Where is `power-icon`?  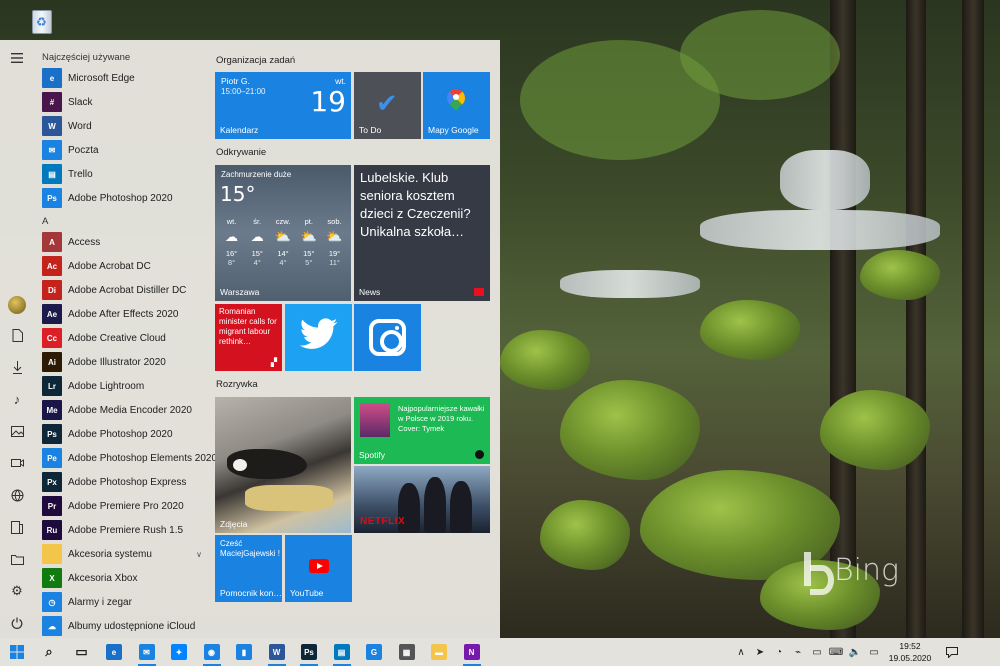 power-icon is located at coordinates (17, 623).